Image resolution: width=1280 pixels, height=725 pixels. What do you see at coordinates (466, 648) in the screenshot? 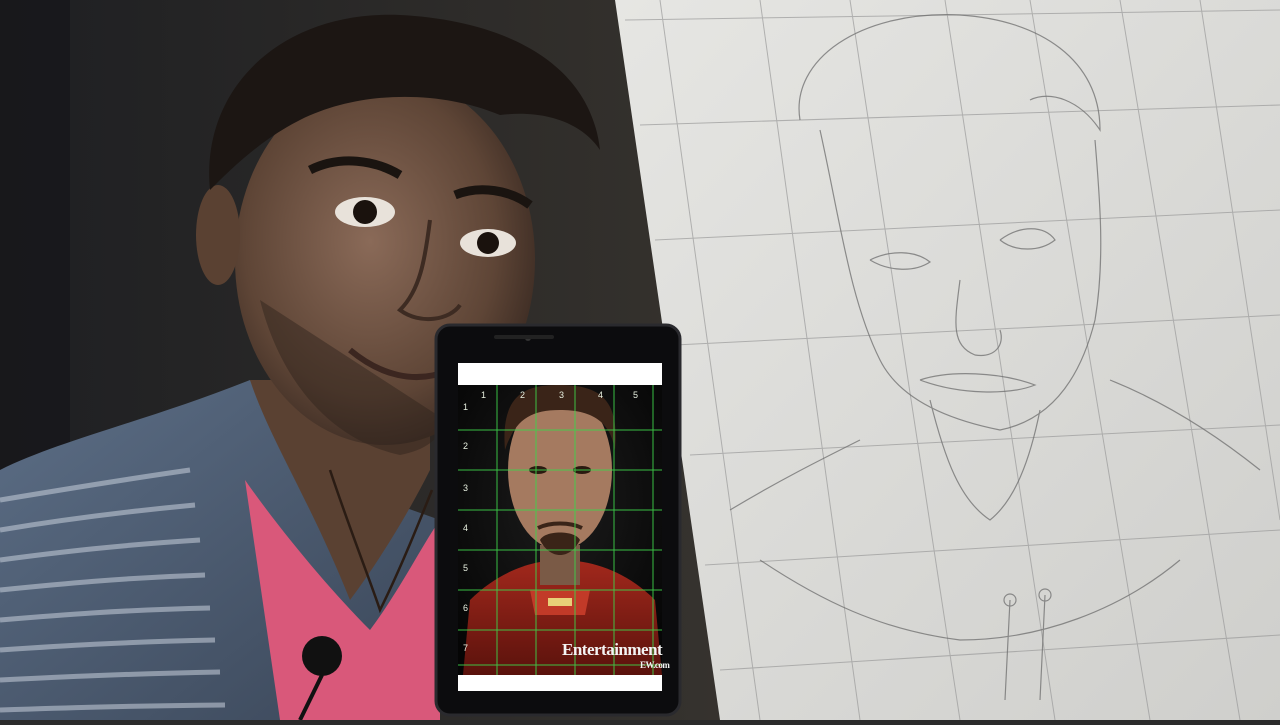
I see `grid-row-label: 7` at bounding box center [466, 648].